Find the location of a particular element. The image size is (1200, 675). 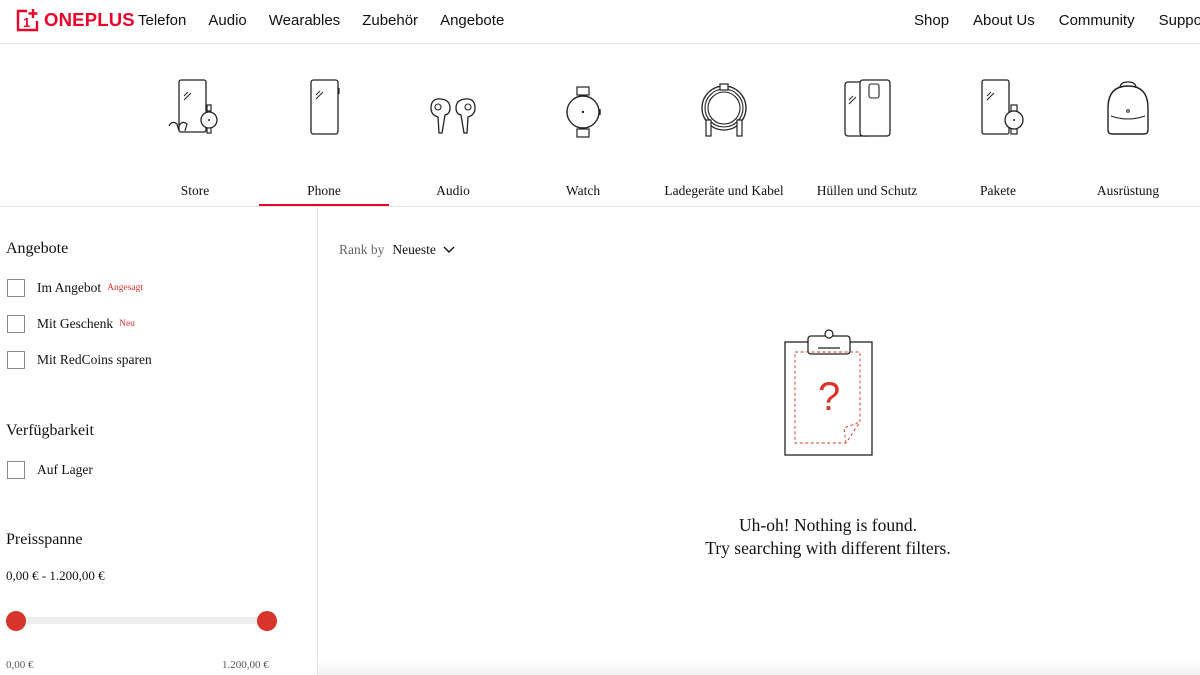

check-label: Im Angebot is located at coordinates (69, 287).